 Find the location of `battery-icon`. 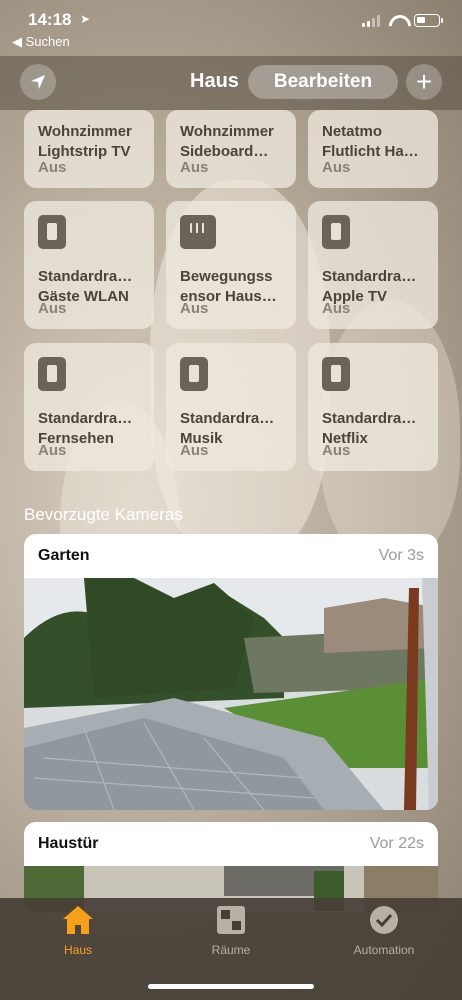

battery-icon is located at coordinates (428, 20).